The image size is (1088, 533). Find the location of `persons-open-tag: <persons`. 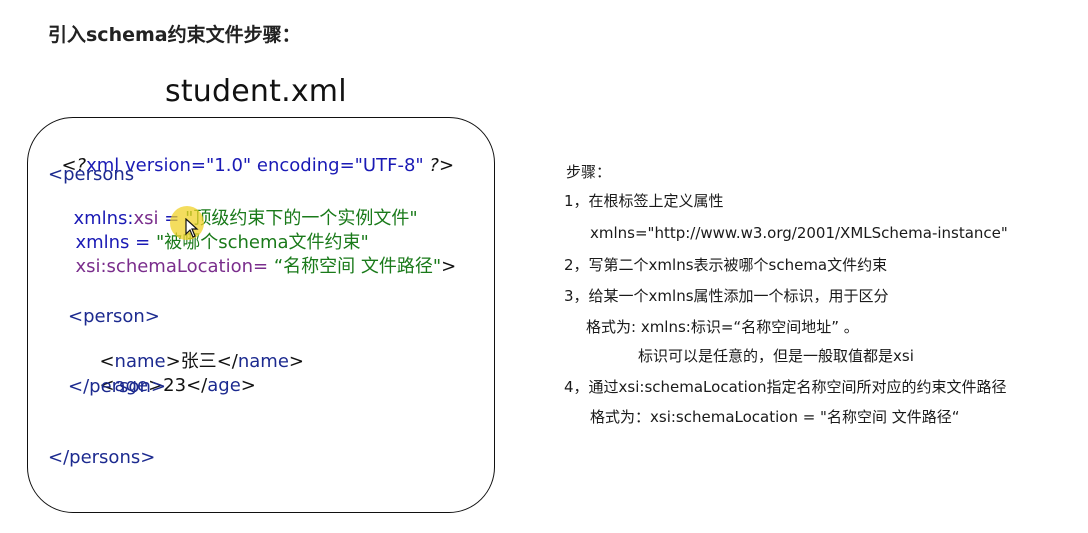

persons-open-tag: <persons is located at coordinates (91, 174).